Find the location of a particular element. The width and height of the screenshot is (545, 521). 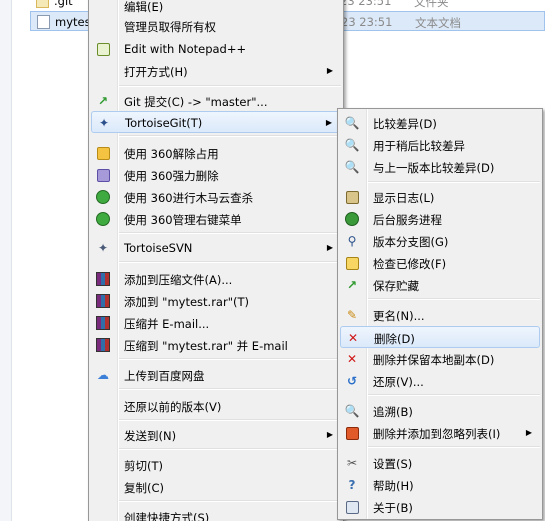

submenu-item-about: 关于(B) is located at coordinates (440, 507).